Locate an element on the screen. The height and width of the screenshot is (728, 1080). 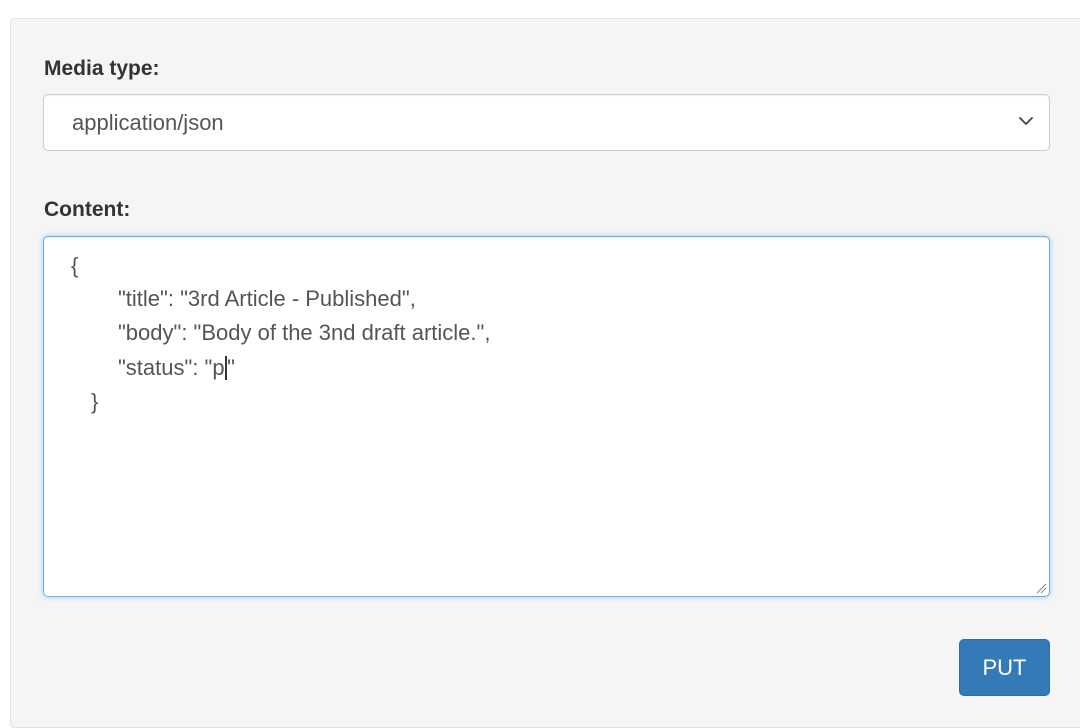
put-button: PUT is located at coordinates (1004, 667).